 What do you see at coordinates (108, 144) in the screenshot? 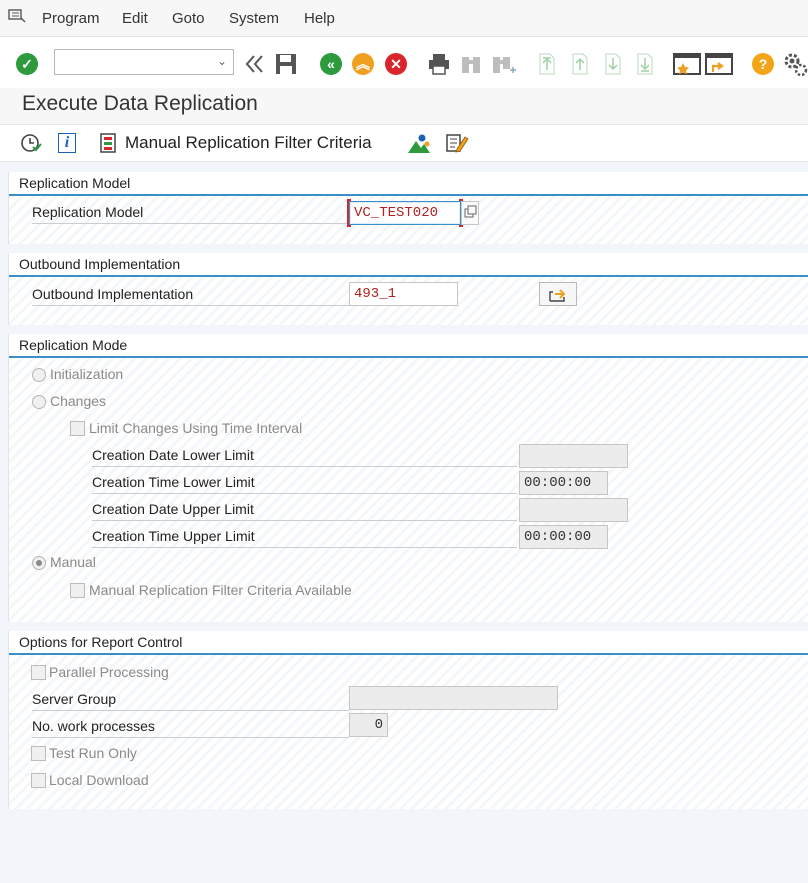
I see `filter-list-icon` at bounding box center [108, 144].